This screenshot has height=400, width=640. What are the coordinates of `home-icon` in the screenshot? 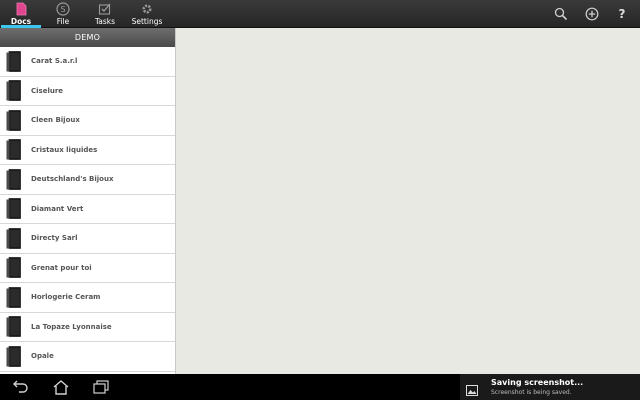 It's located at (61, 387).